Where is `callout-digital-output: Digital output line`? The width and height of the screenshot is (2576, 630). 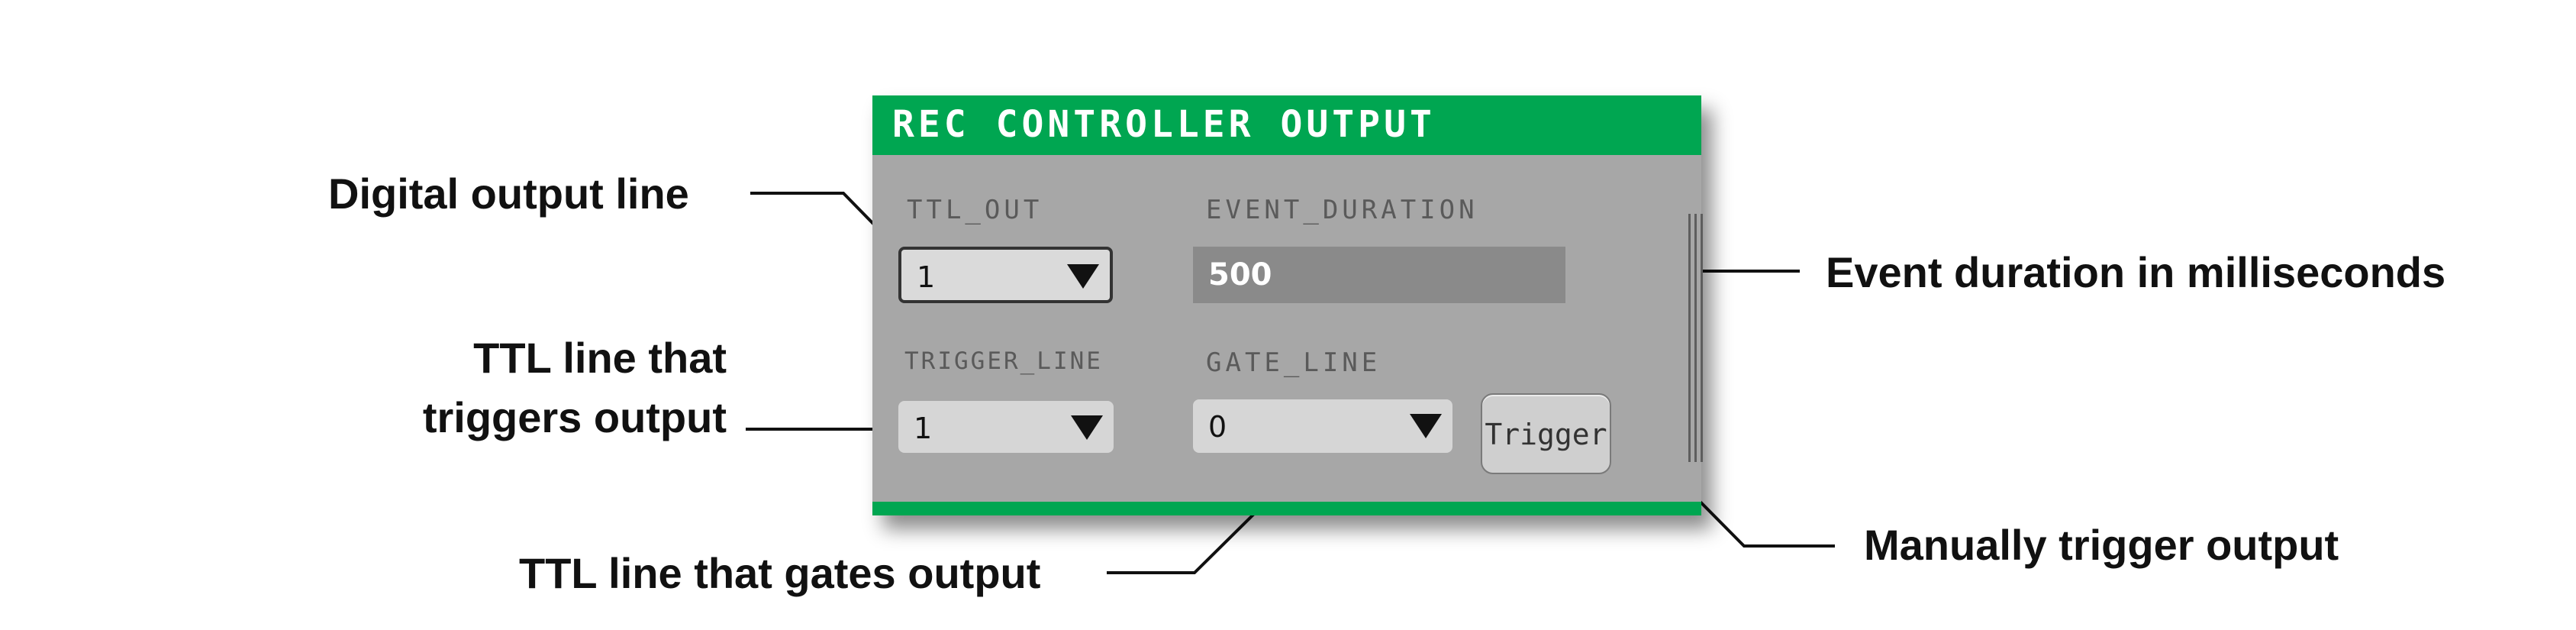
callout-digital-output: Digital output line is located at coordinates (508, 194).